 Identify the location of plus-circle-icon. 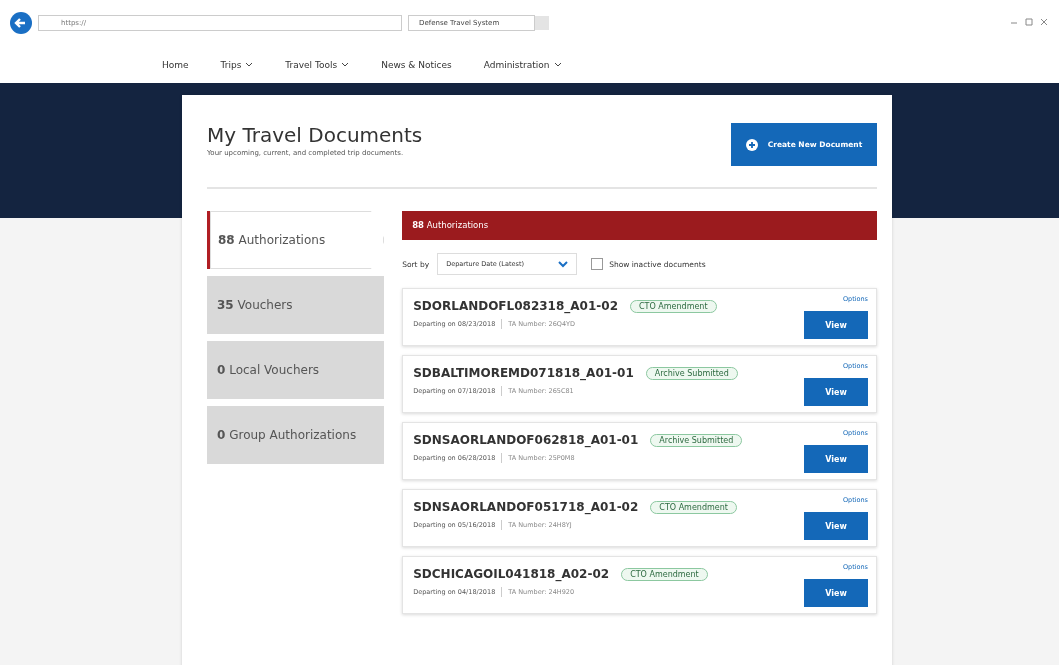
(751, 144).